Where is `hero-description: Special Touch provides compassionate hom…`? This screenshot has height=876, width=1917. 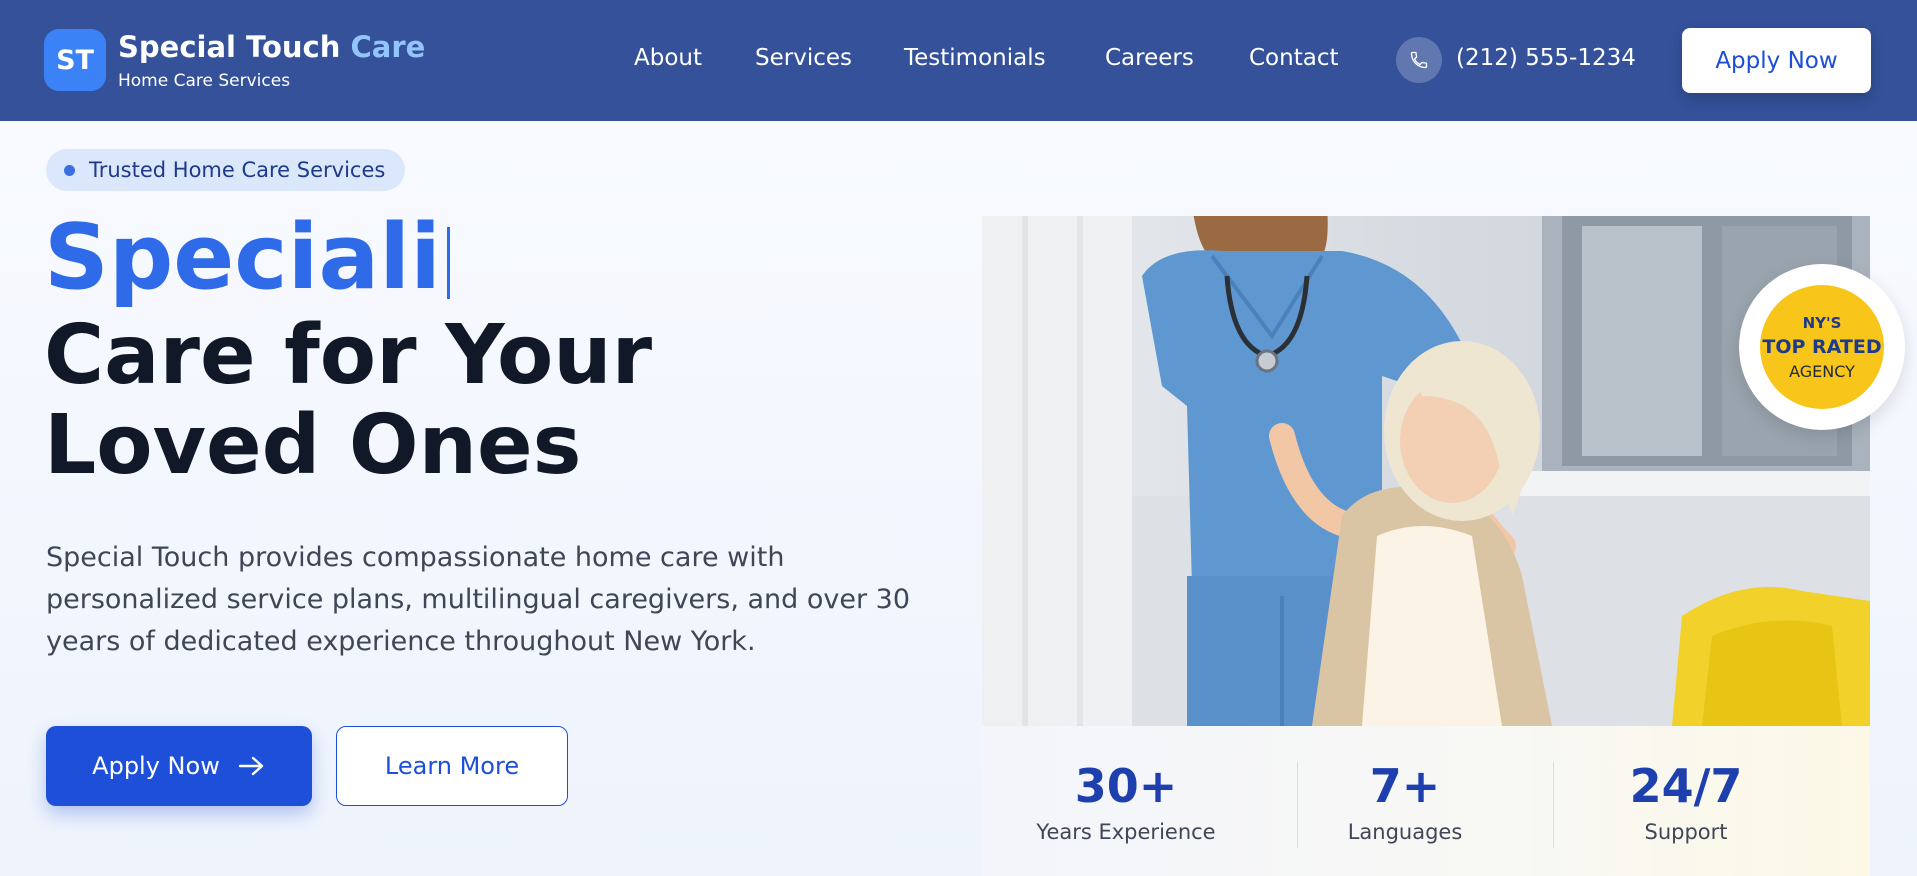
hero-description: Special Touch provides compassionate hom… is located at coordinates (478, 599).